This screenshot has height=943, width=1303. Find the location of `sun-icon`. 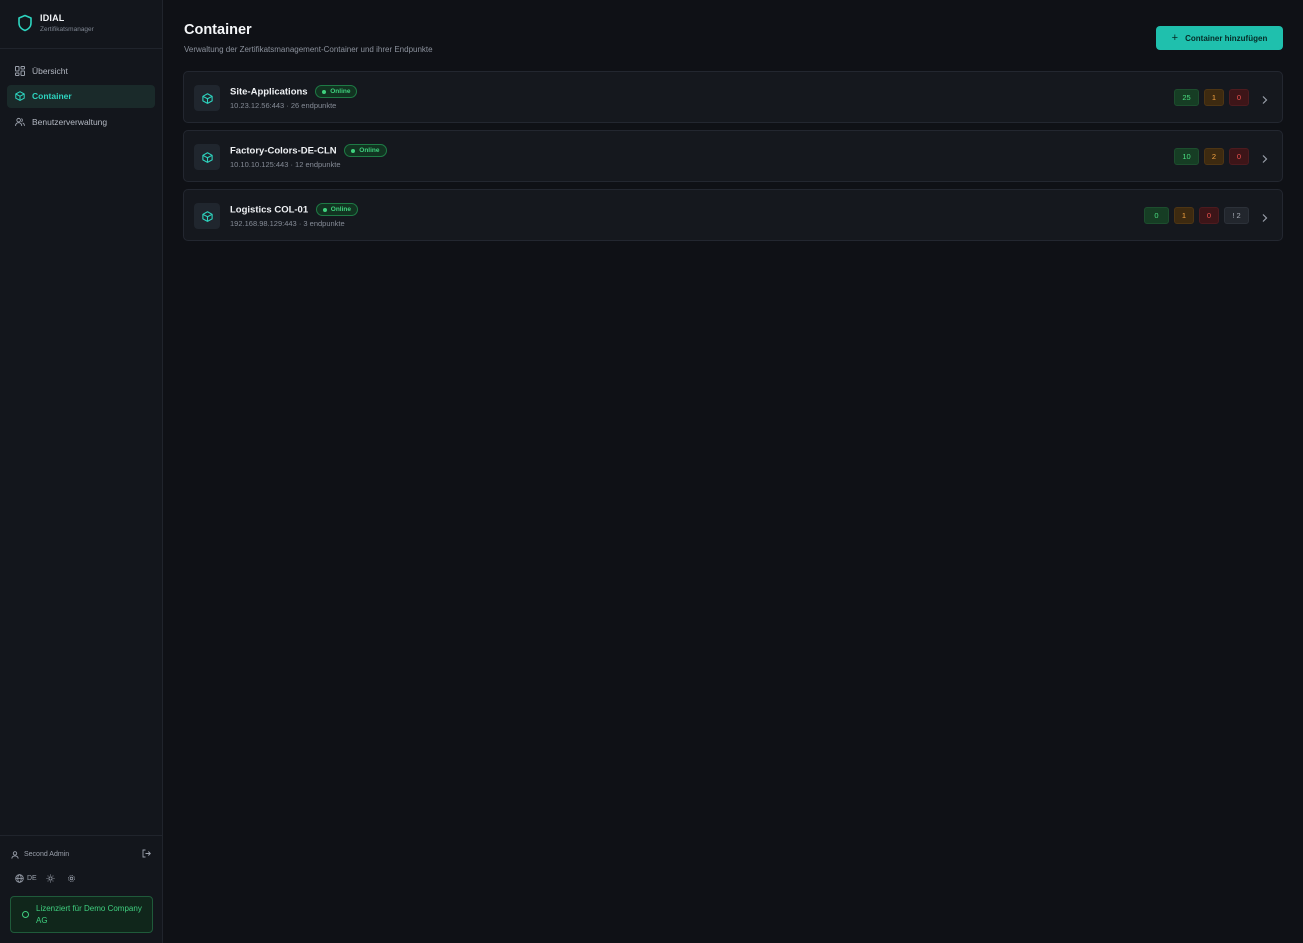

sun-icon is located at coordinates (50, 878).